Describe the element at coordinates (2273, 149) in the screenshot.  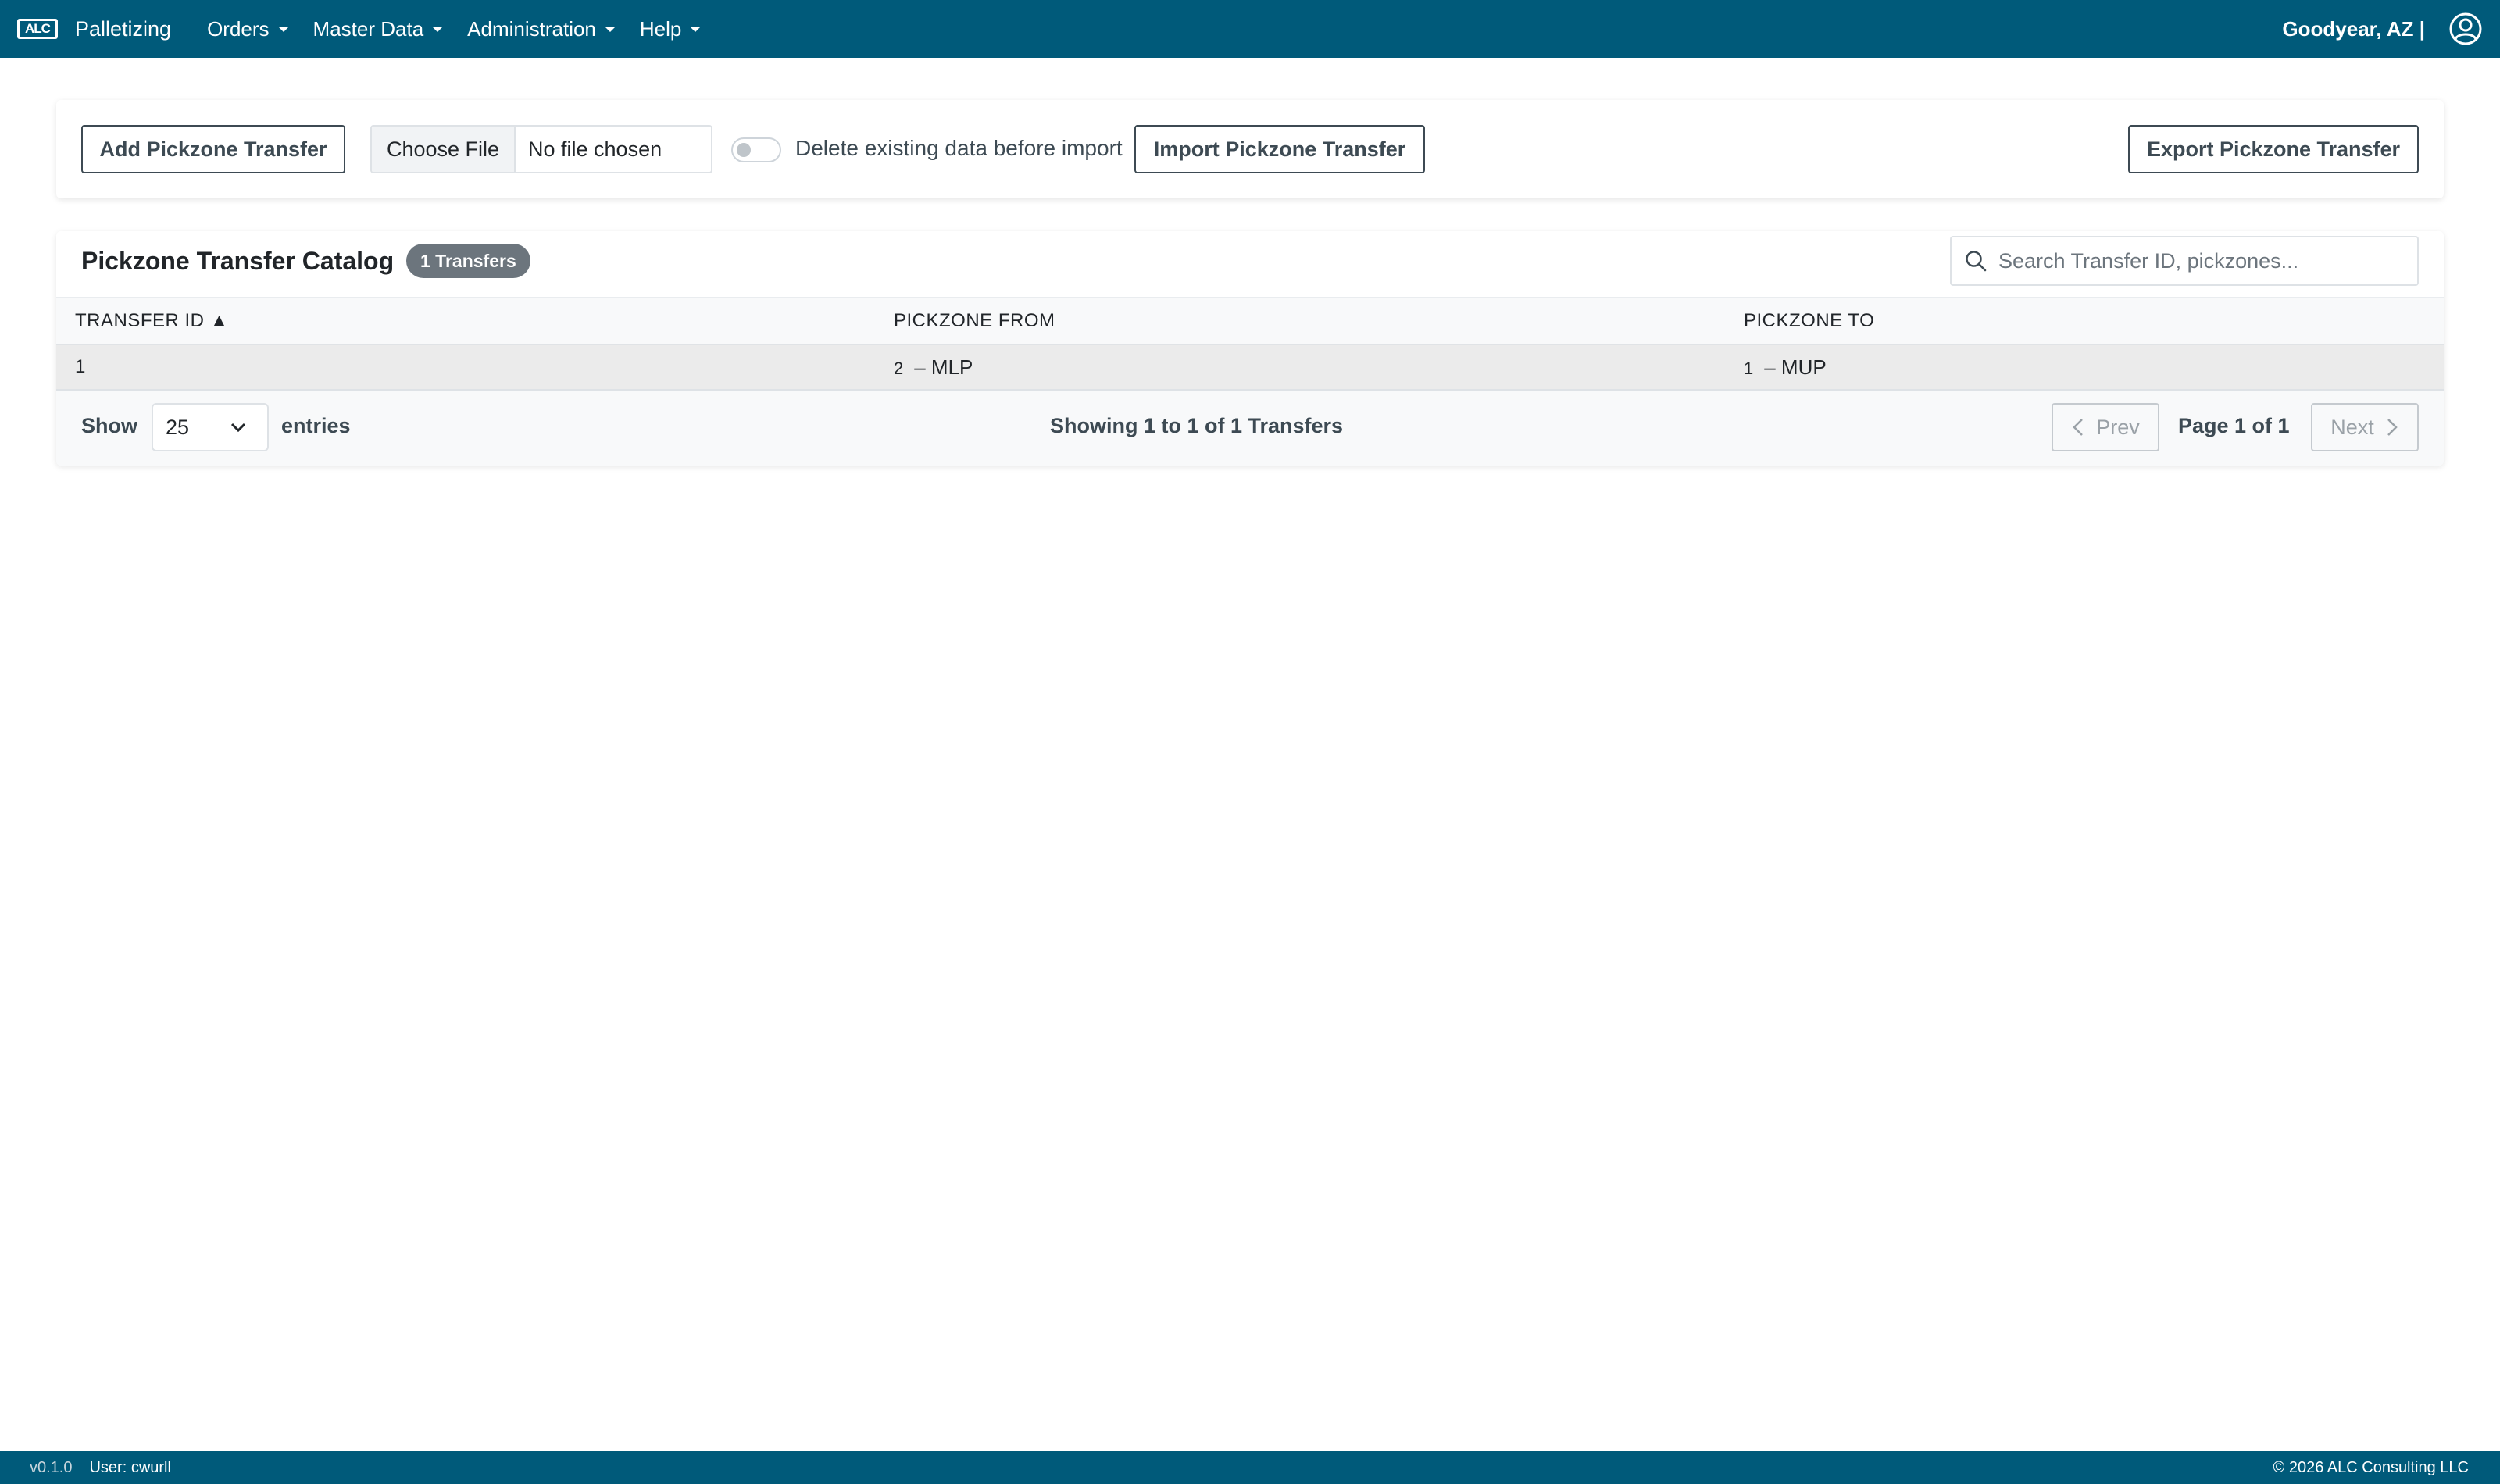
I see `export-pickzone-transfer-button: Export Pickzone Transfer` at that location.